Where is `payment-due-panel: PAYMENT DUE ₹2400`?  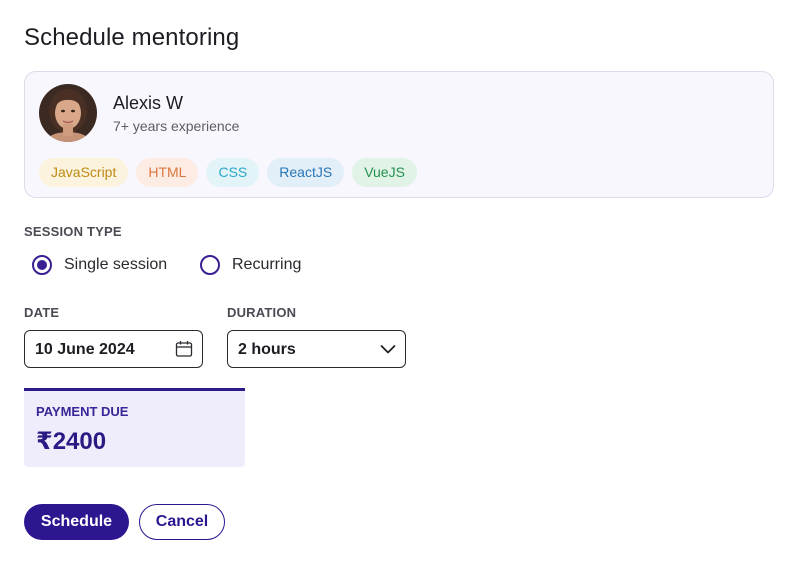 payment-due-panel: PAYMENT DUE ₹2400 is located at coordinates (134, 427).